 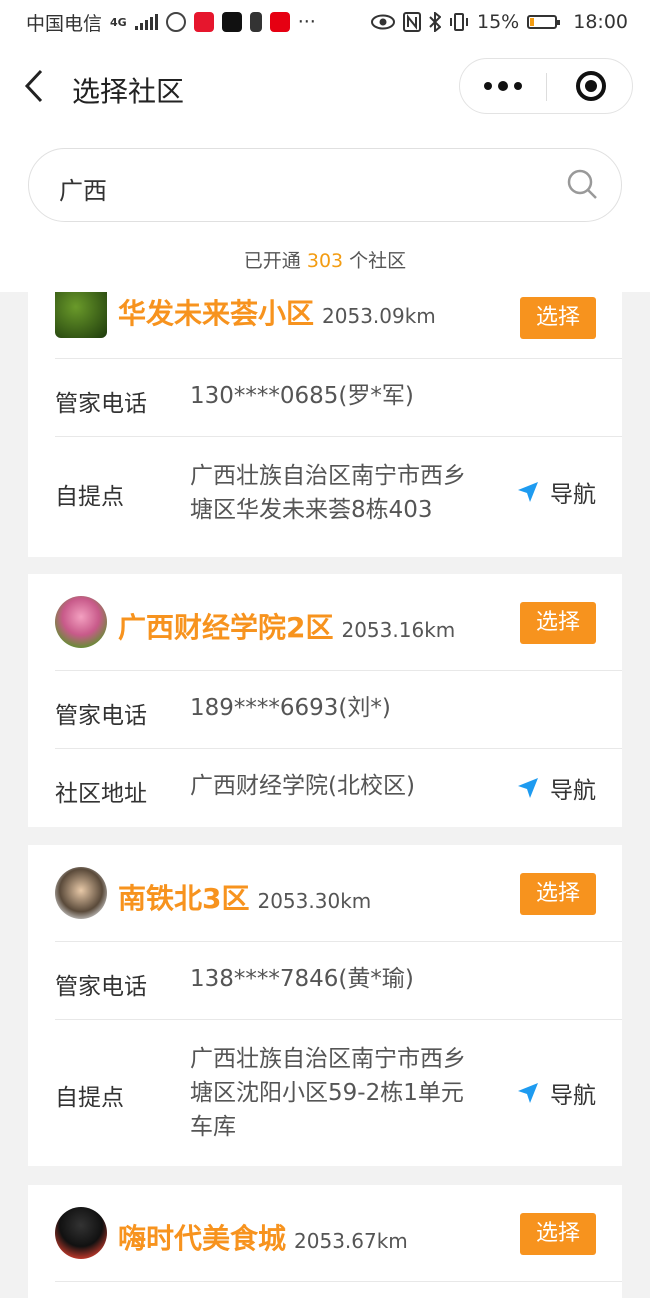 What do you see at coordinates (255, 22) in the screenshot?
I see `alert-icon` at bounding box center [255, 22].